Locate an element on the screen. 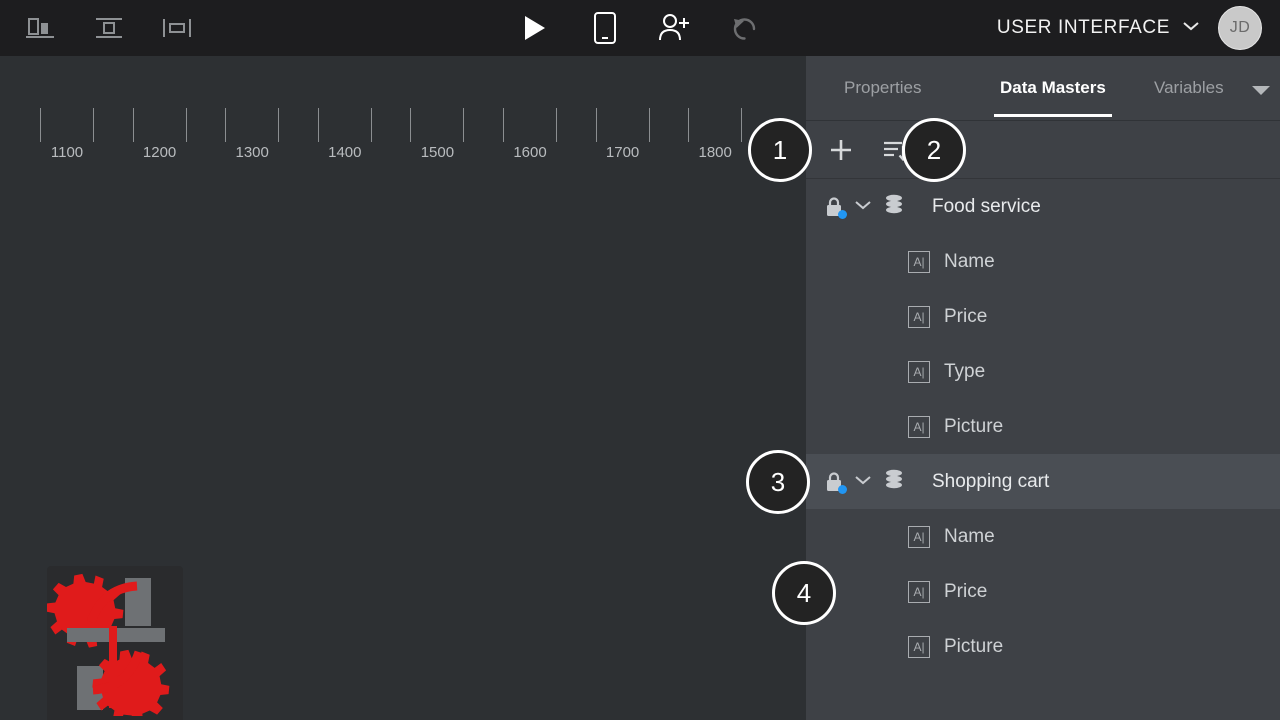 The image size is (1280, 720). data-master-row: Shopping cart is located at coordinates (1043, 481).